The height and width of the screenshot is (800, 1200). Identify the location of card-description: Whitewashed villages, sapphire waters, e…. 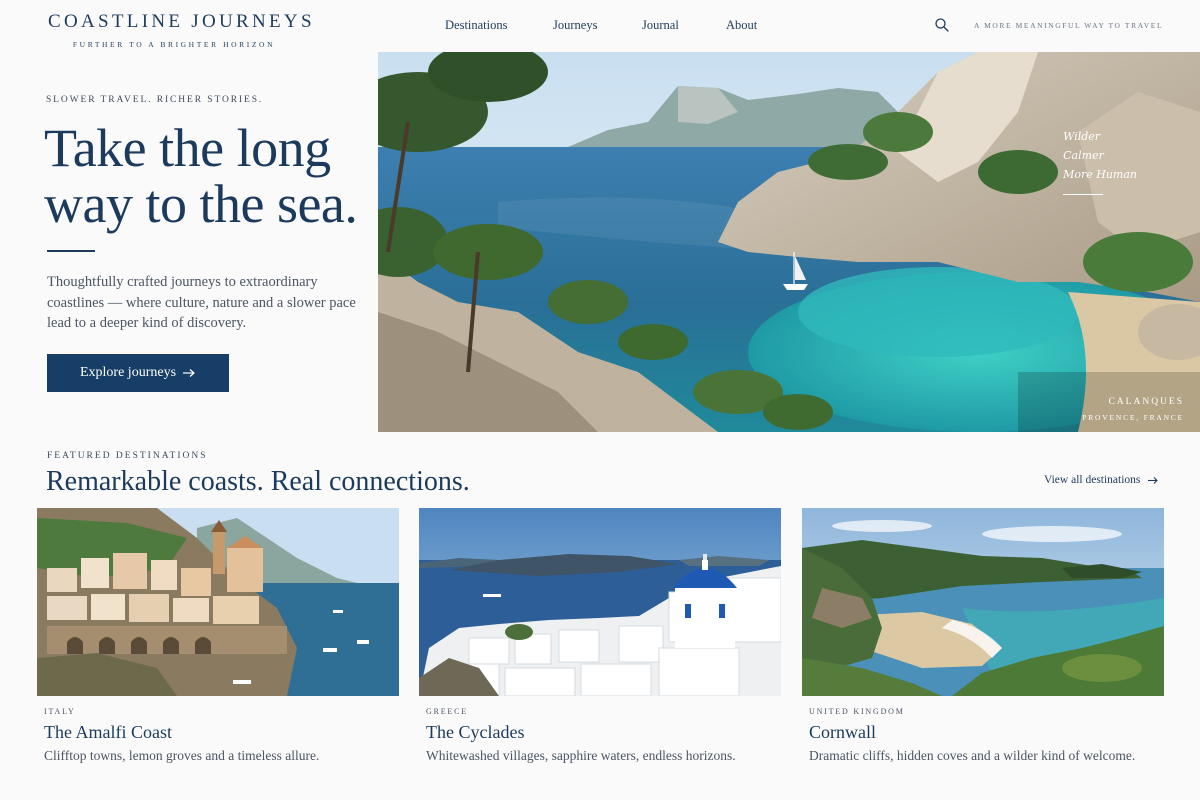
(581, 755).